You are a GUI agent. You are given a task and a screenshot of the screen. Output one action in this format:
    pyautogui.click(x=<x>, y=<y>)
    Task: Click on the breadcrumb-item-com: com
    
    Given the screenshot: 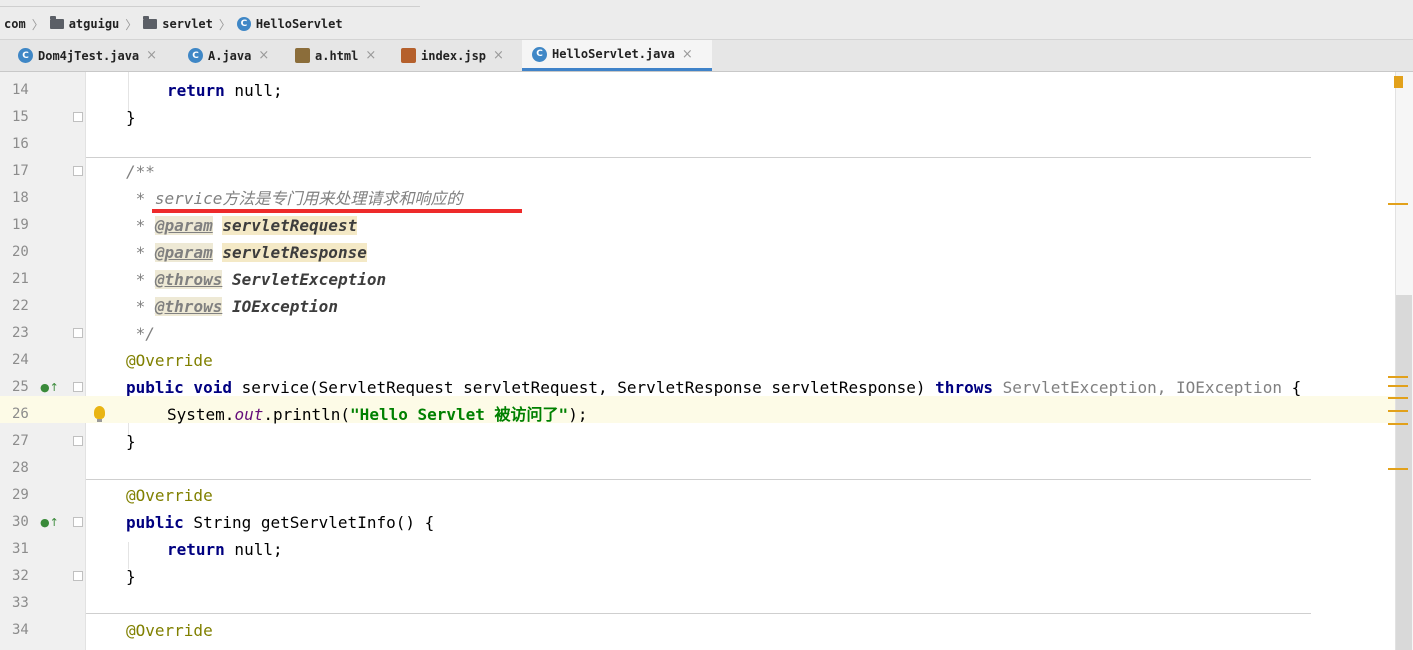 What is the action you would take?
    pyautogui.click(x=15, y=24)
    